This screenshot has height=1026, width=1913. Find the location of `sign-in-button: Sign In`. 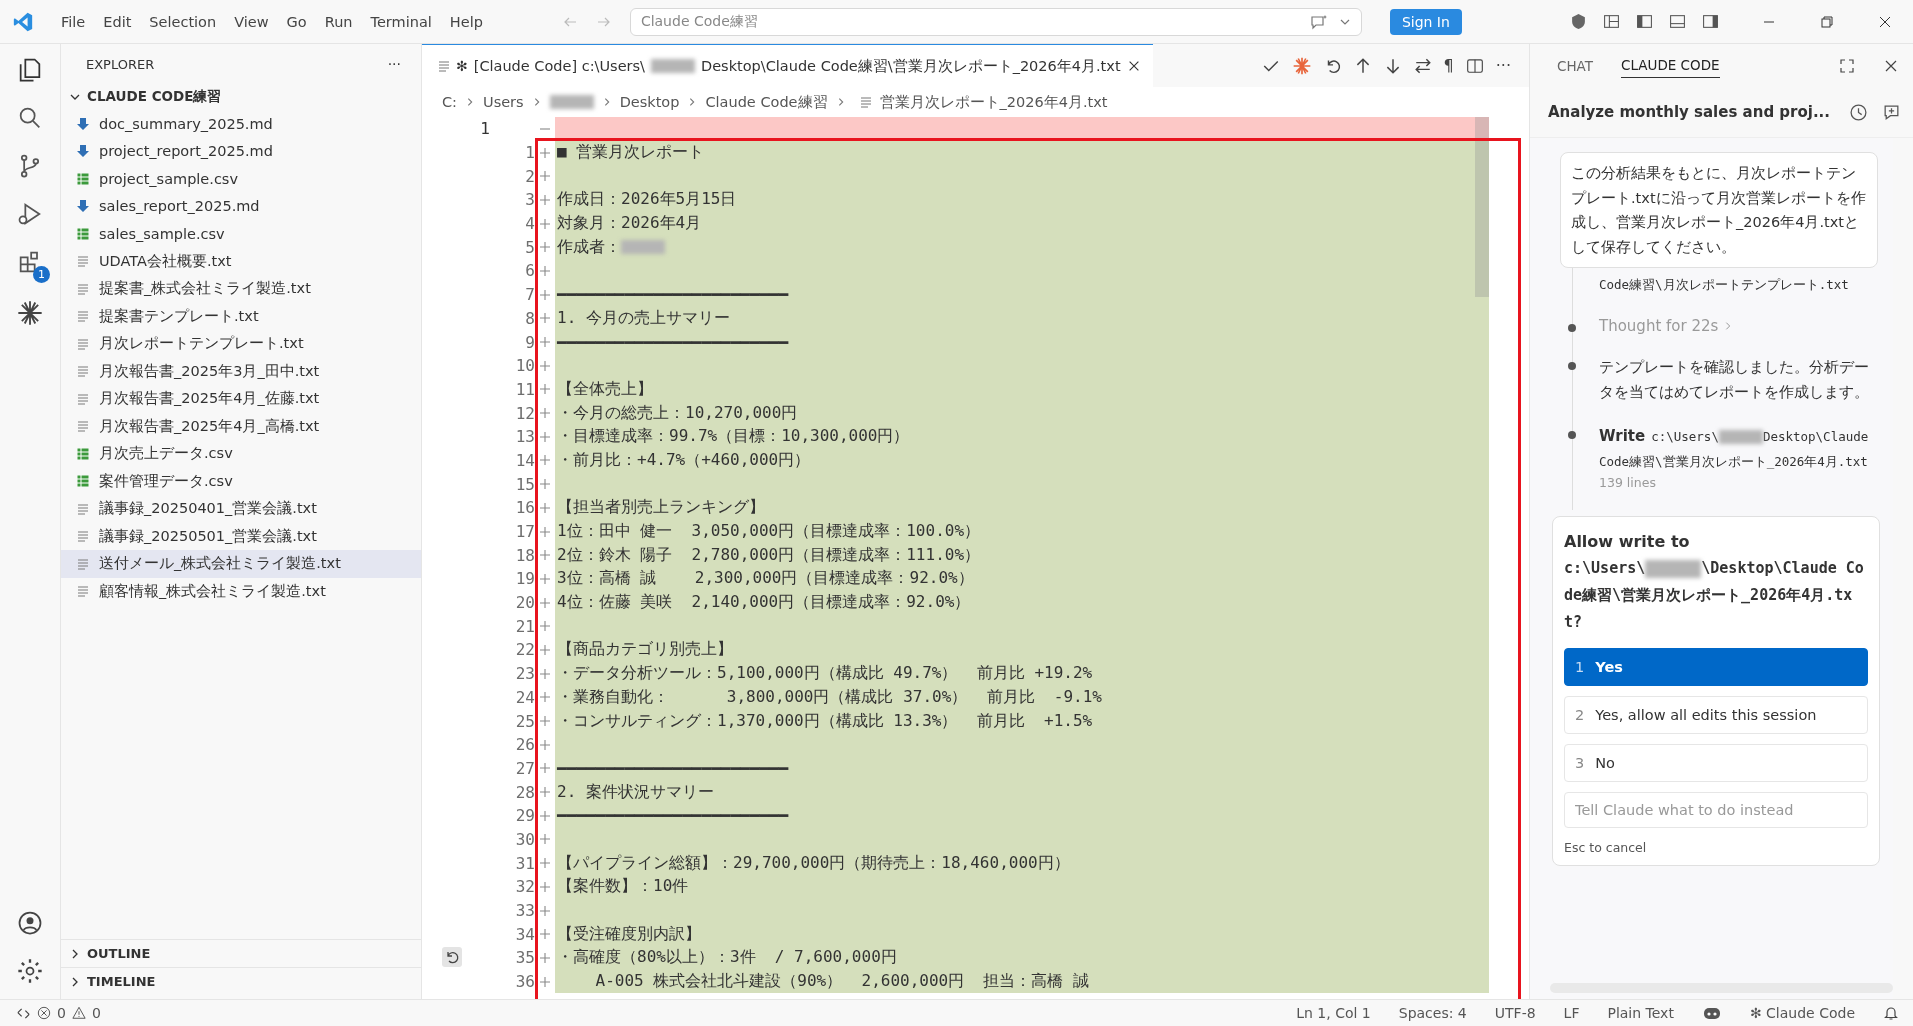

sign-in-button: Sign In is located at coordinates (1425, 21).